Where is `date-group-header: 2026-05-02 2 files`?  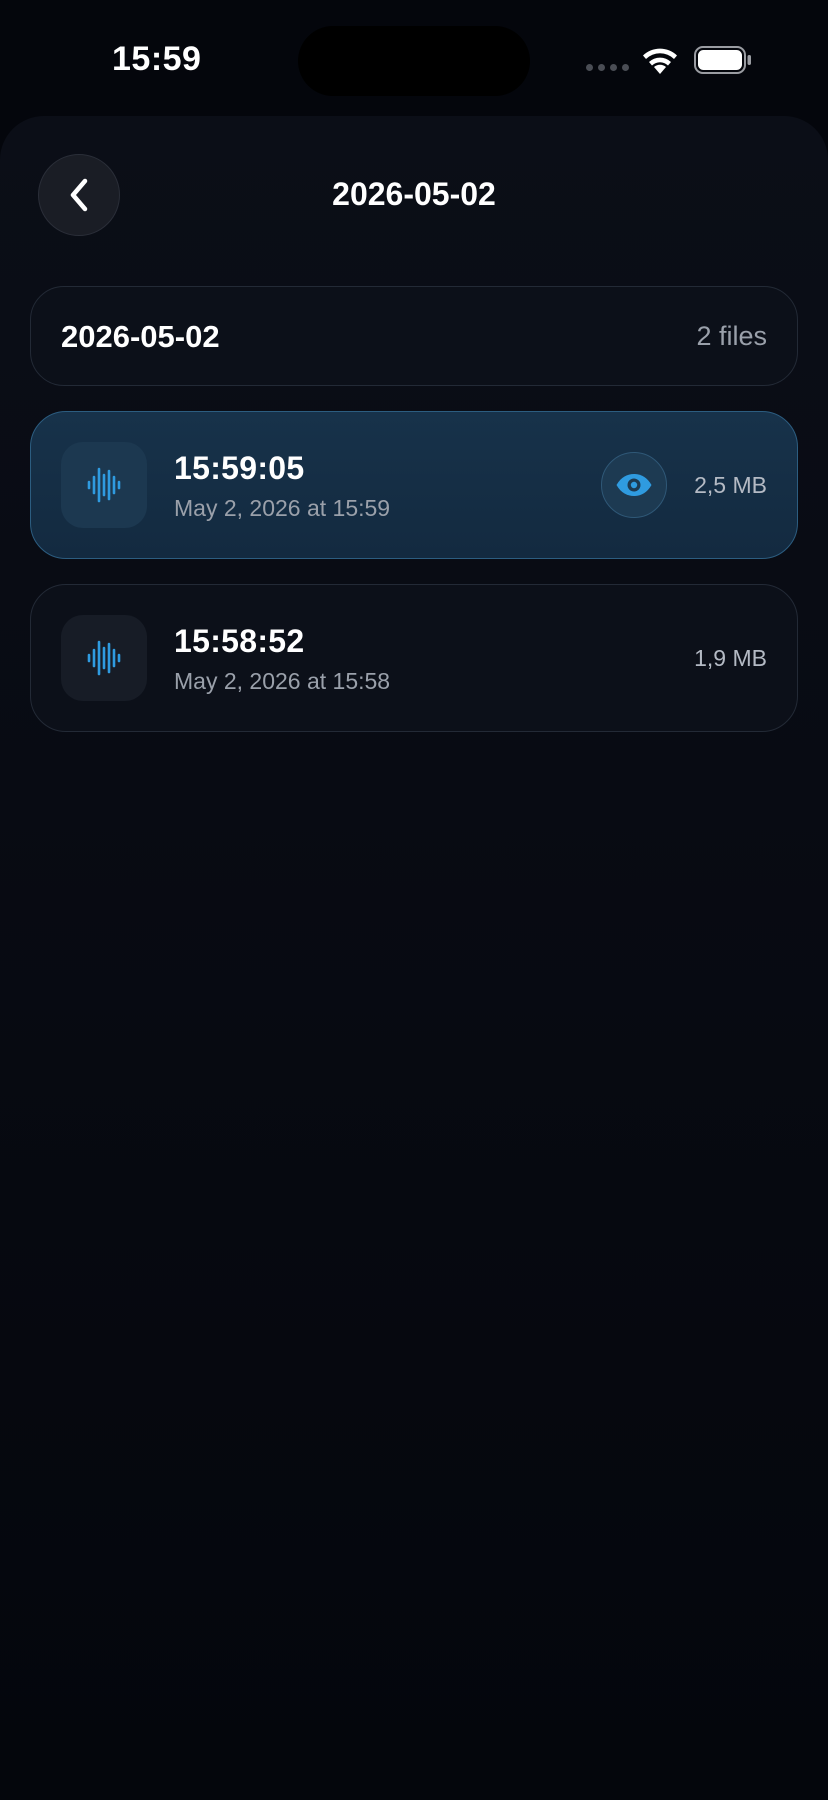 date-group-header: 2026-05-02 2 files is located at coordinates (414, 336).